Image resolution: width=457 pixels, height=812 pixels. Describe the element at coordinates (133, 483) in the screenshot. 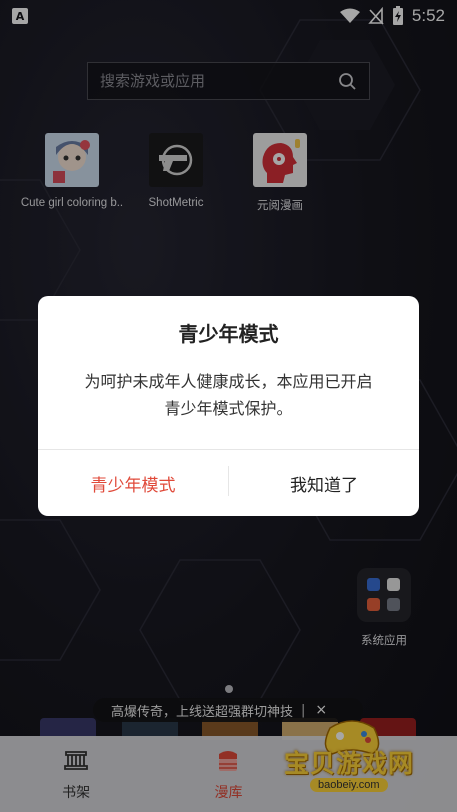

I see `youth-mode-button: 青少年模式` at that location.